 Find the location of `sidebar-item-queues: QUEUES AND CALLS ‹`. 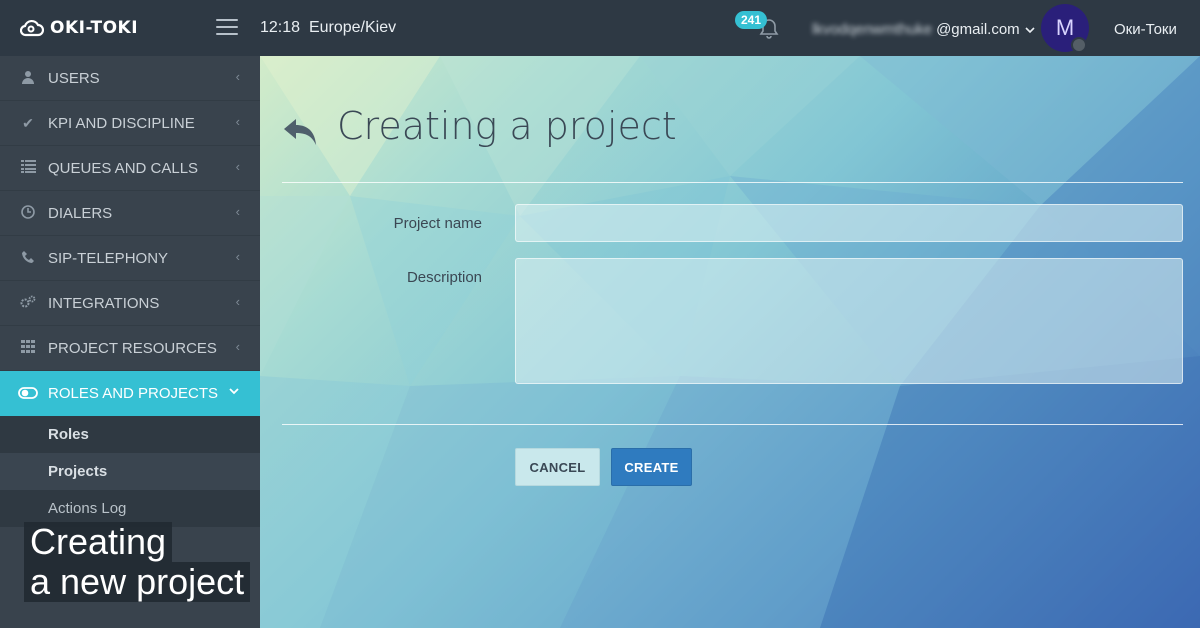

sidebar-item-queues: QUEUES AND CALLS ‹ is located at coordinates (130, 168).